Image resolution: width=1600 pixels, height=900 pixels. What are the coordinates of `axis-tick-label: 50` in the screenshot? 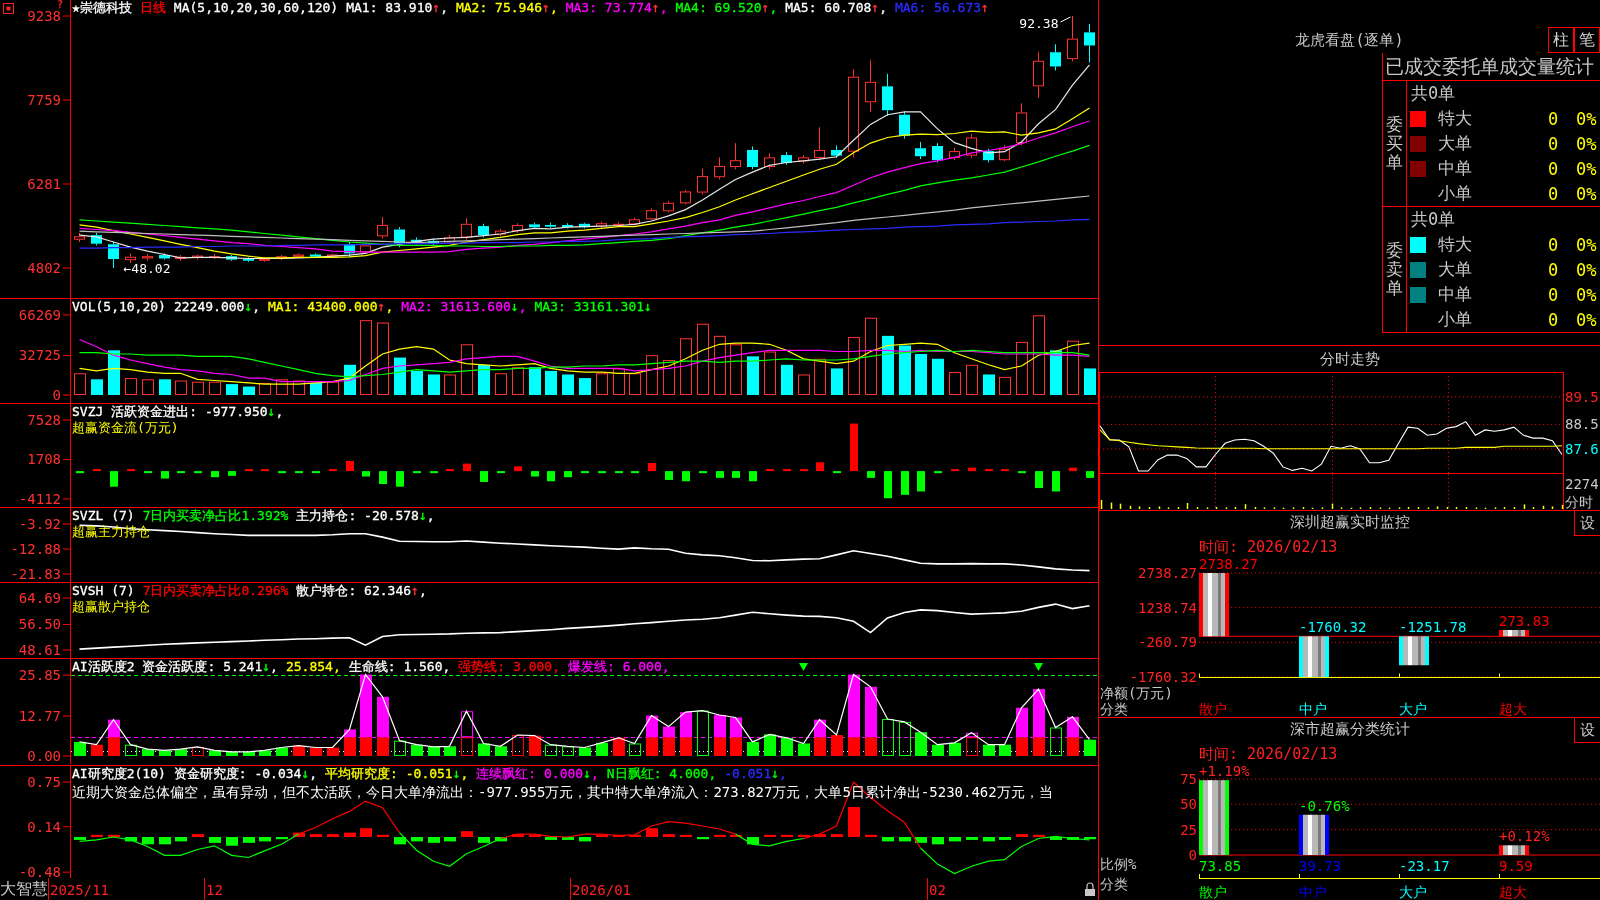 It's located at (1188, 804).